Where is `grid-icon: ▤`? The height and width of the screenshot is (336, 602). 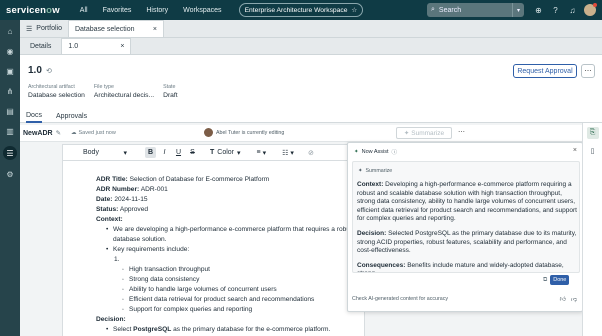
grid-icon: ▤ is located at coordinates (10, 111).